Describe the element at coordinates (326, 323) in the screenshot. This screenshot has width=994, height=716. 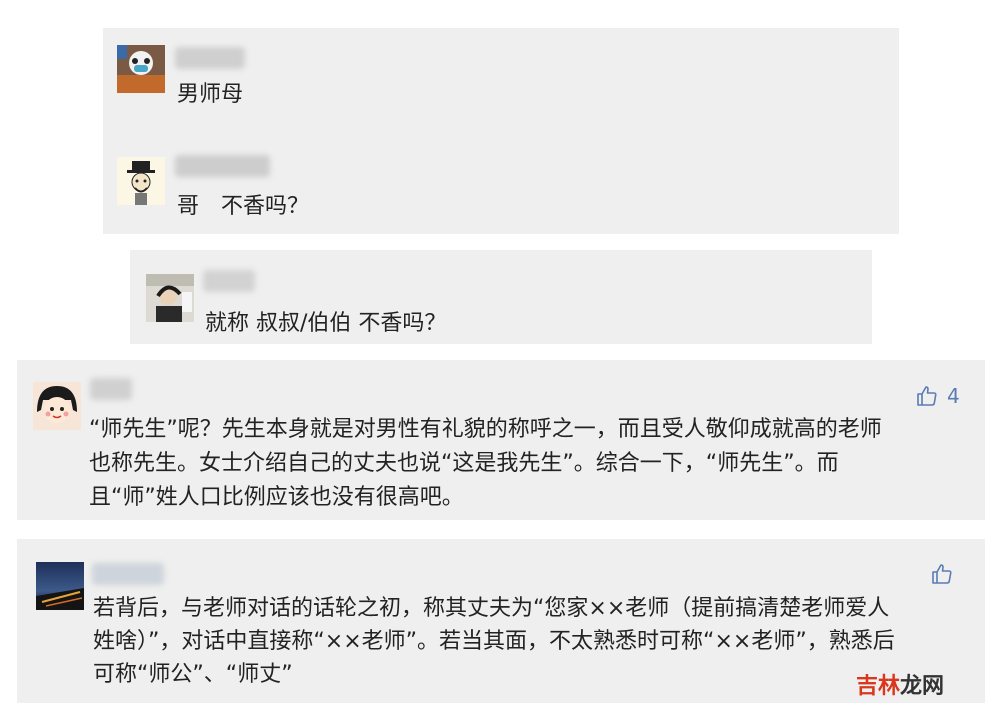
I see `comment-text: 就称 叔叔/伯伯 不香吗？` at that location.